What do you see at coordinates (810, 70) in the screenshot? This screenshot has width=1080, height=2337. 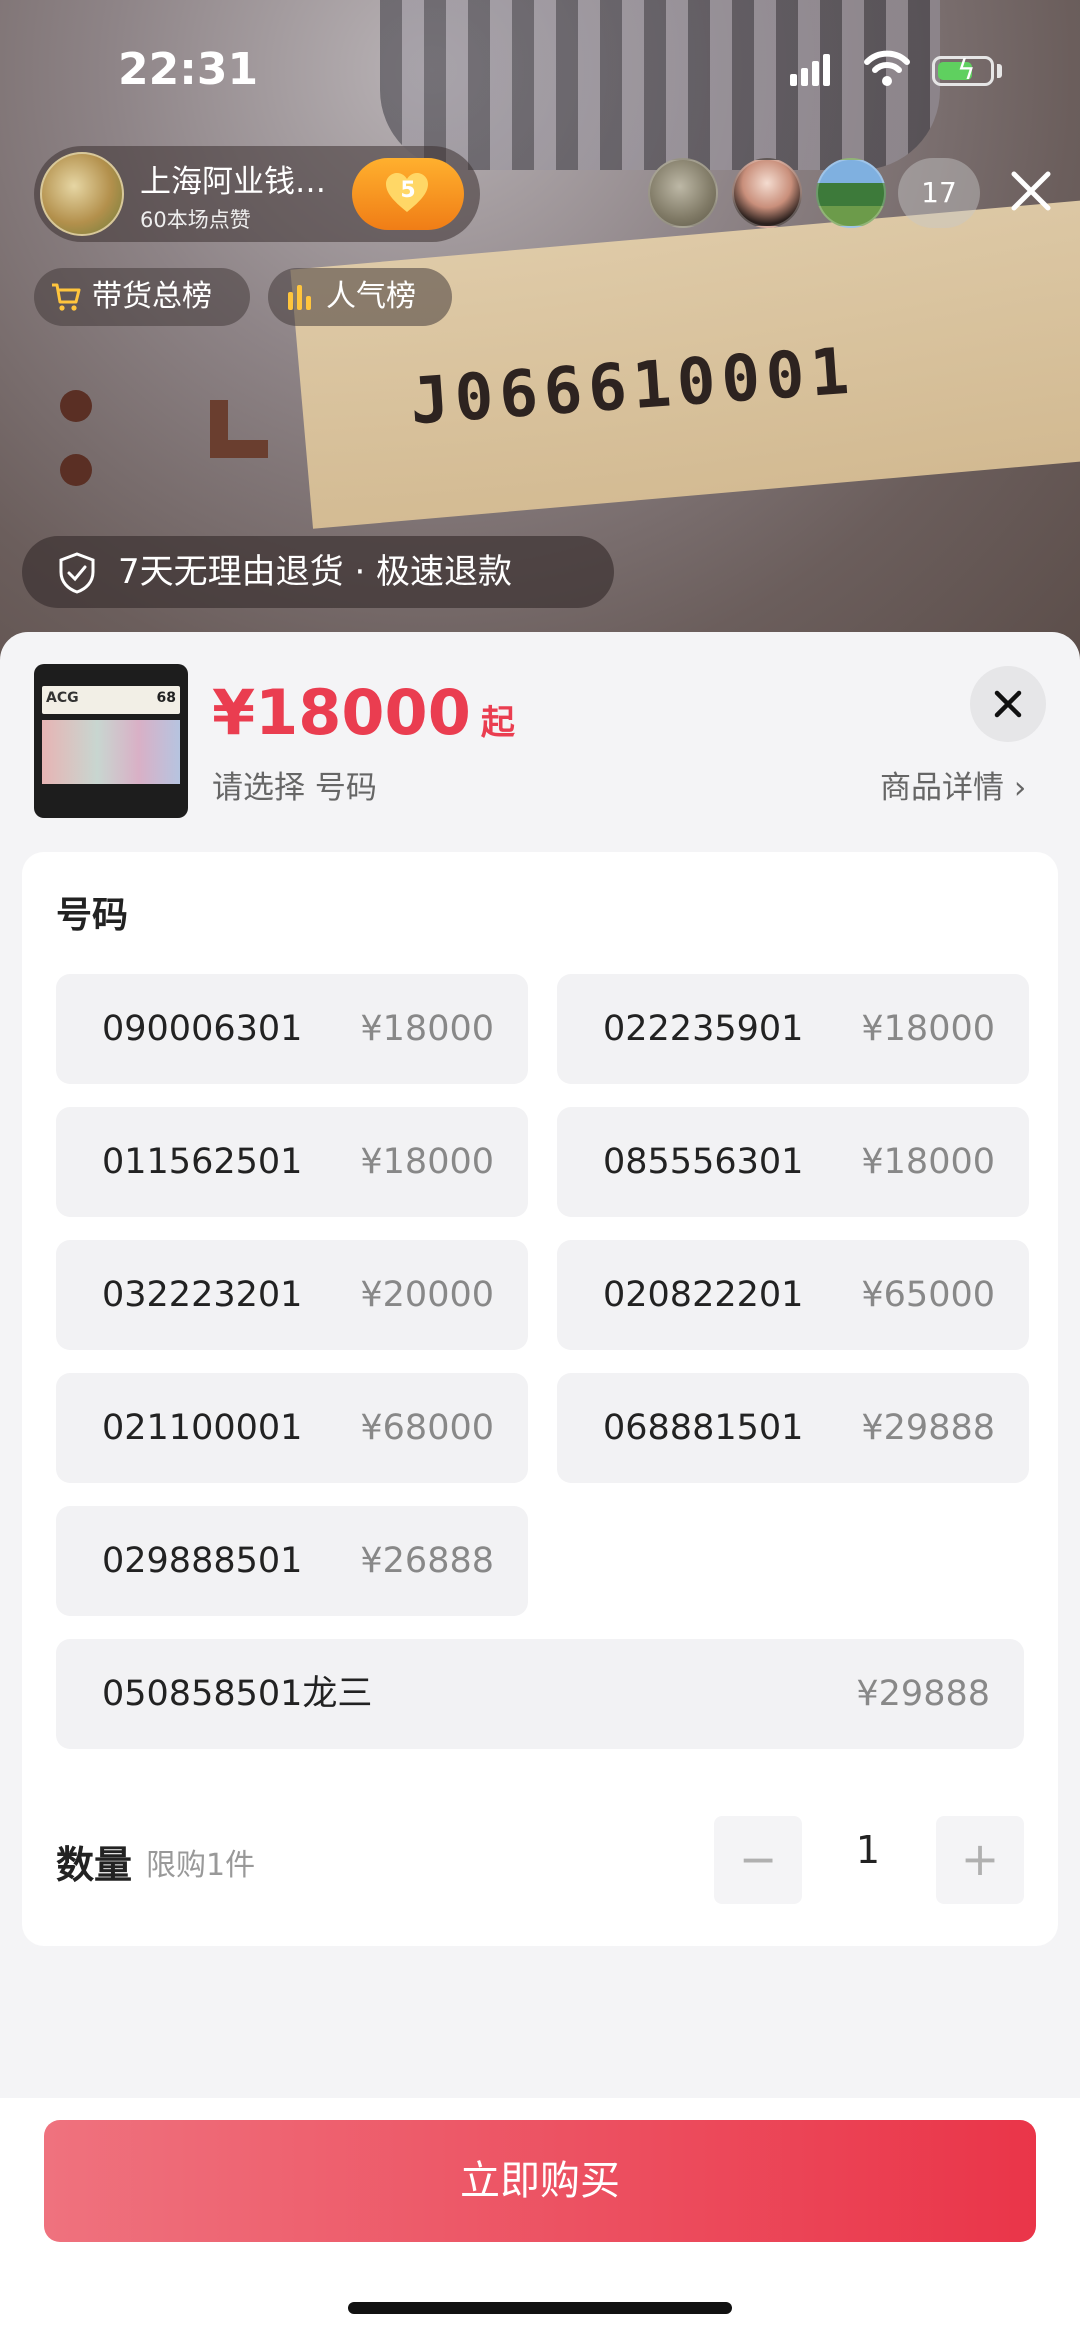 I see `signal-icon` at bounding box center [810, 70].